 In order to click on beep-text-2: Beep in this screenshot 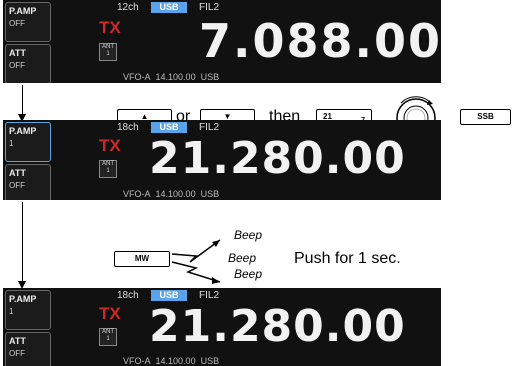, I will do `click(242, 258)`.